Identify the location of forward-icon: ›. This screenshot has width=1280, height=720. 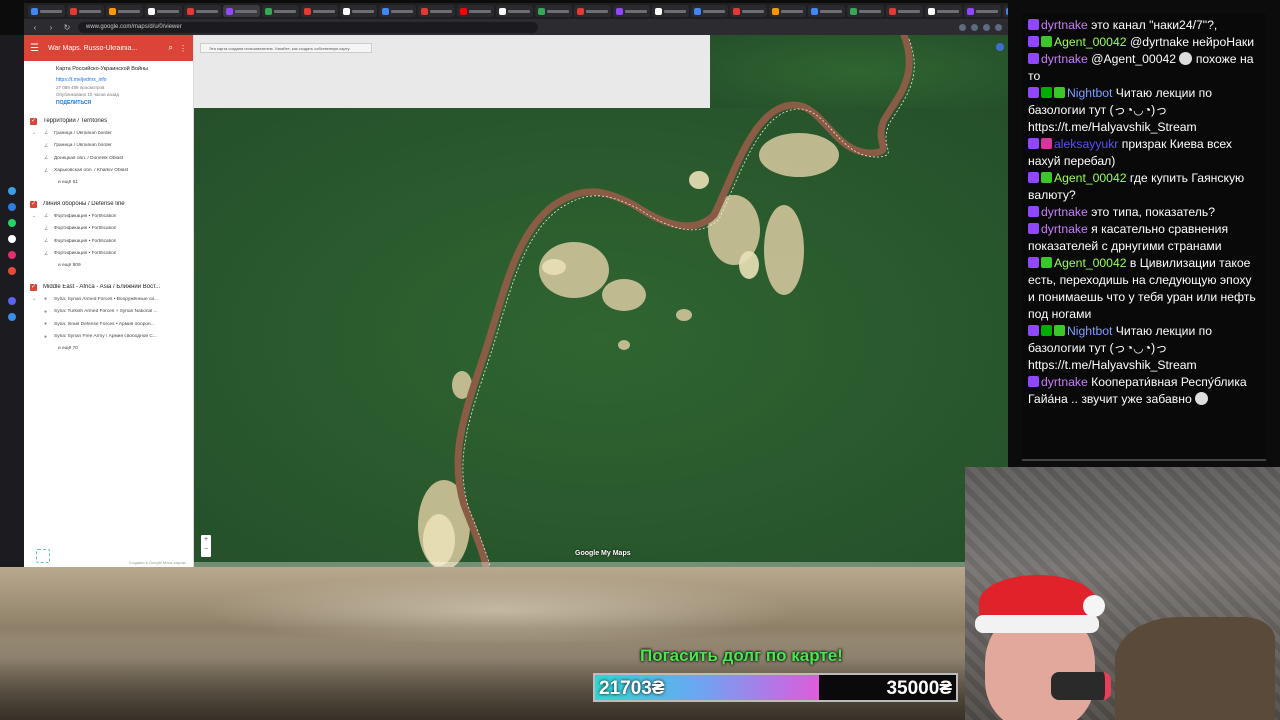
(51, 27).